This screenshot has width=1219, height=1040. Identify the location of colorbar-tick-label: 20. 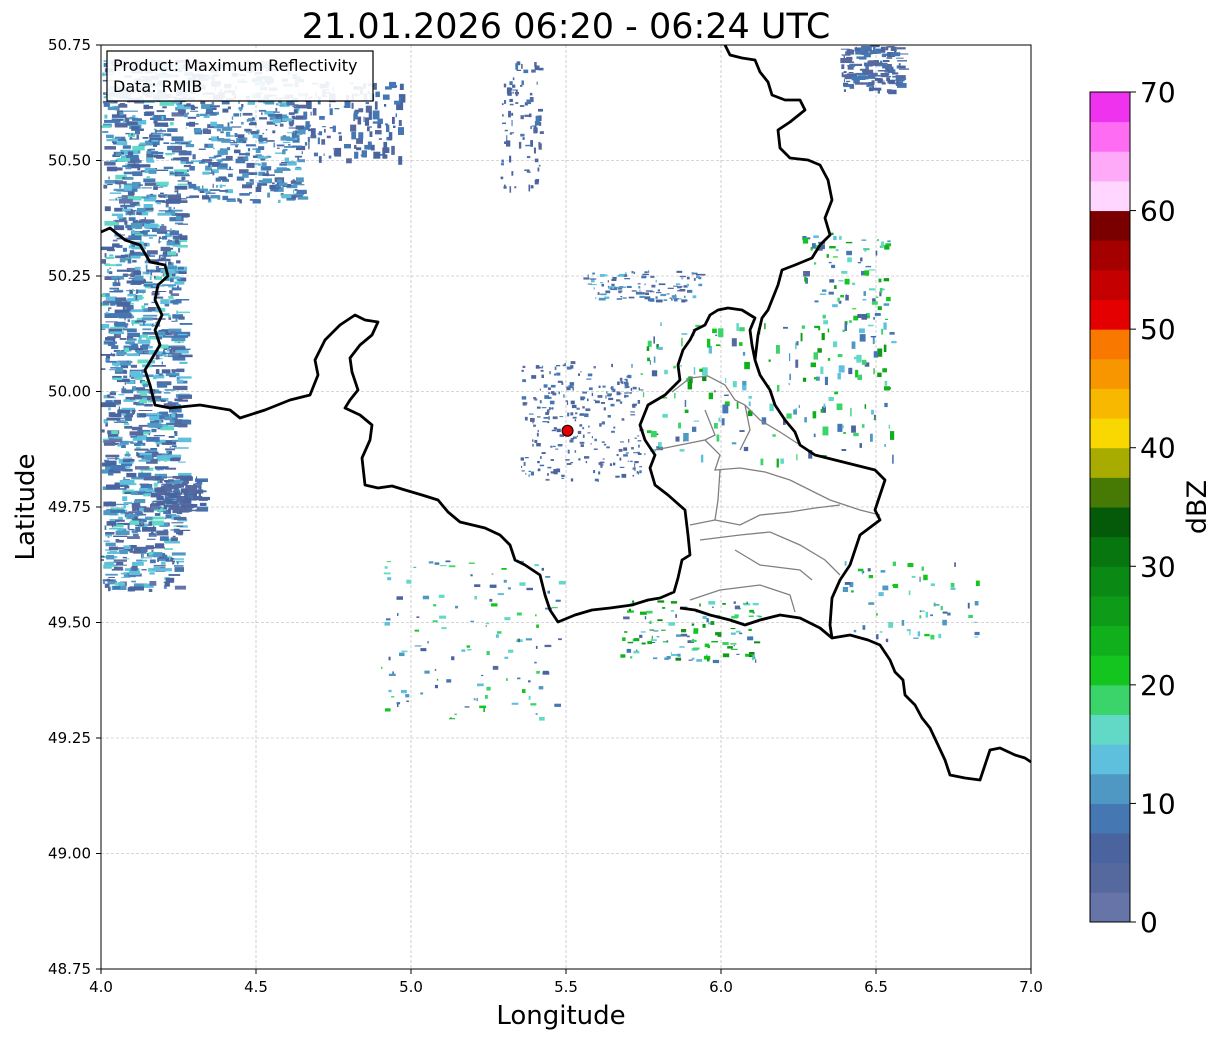
(1158, 685).